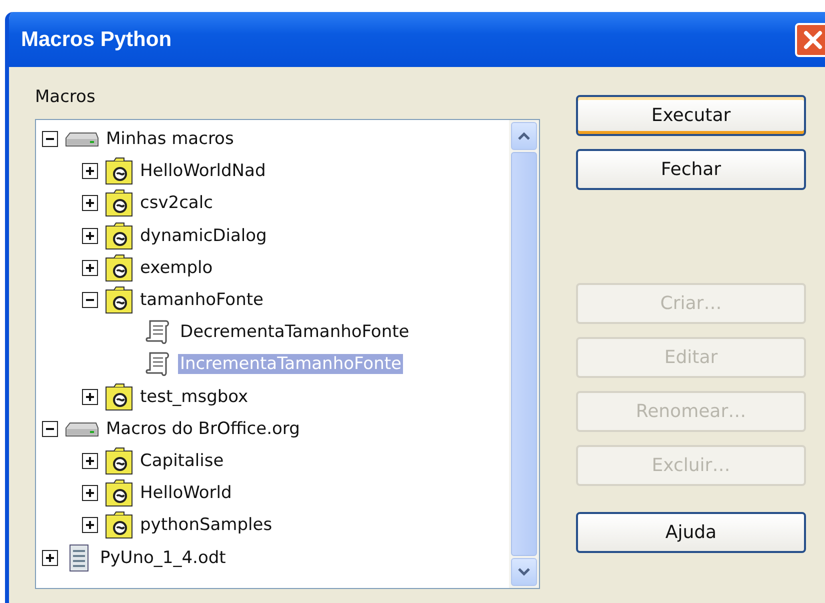  I want to click on chevron-down-icon, so click(524, 572).